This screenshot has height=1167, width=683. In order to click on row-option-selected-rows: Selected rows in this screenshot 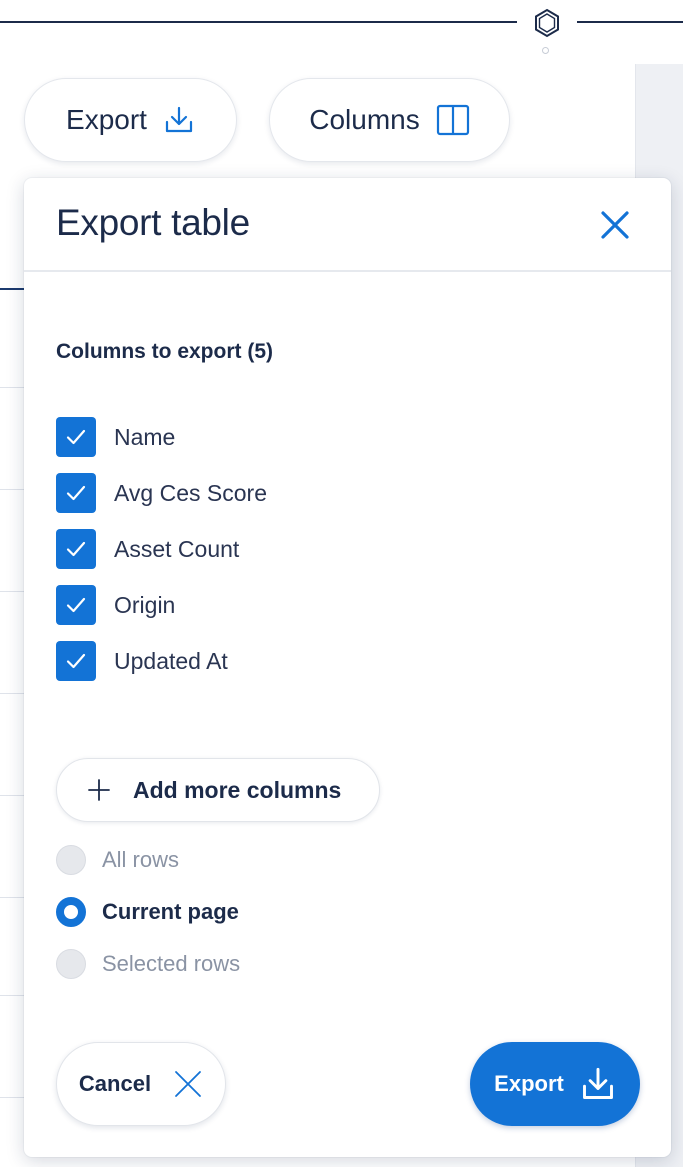, I will do `click(148, 964)`.